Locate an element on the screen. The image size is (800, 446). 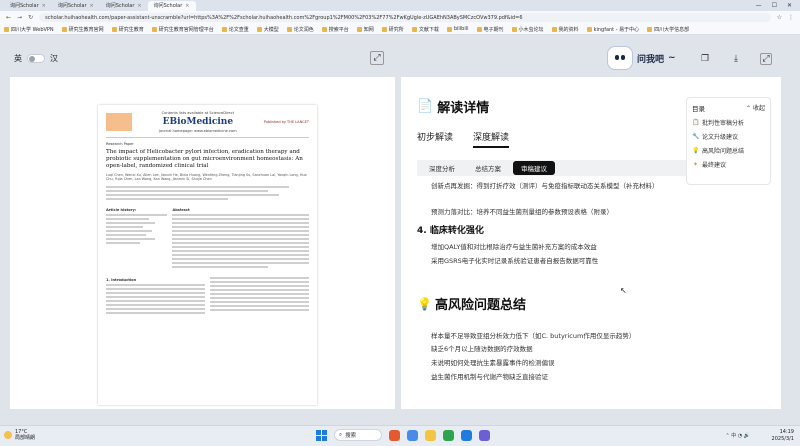
paragraph: 创新点再发掘：得到打折疗效（测评）与免疫指标联动态关系模型（补充材料） is located at coordinates (545, 186).